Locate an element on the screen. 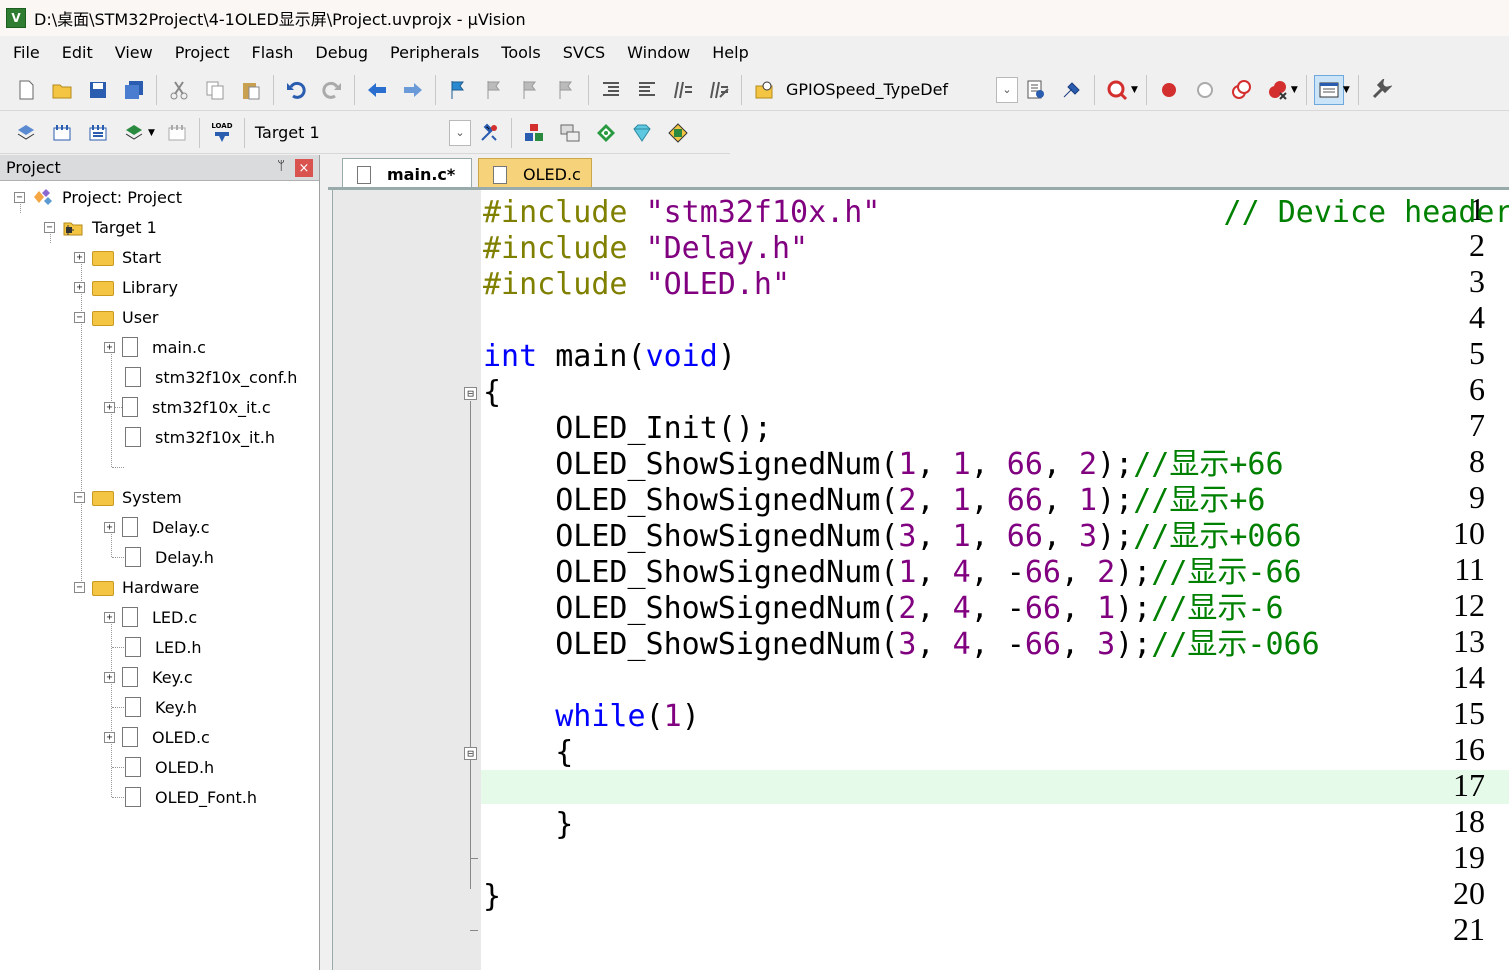  stop-build-icon is located at coordinates (177, 133).